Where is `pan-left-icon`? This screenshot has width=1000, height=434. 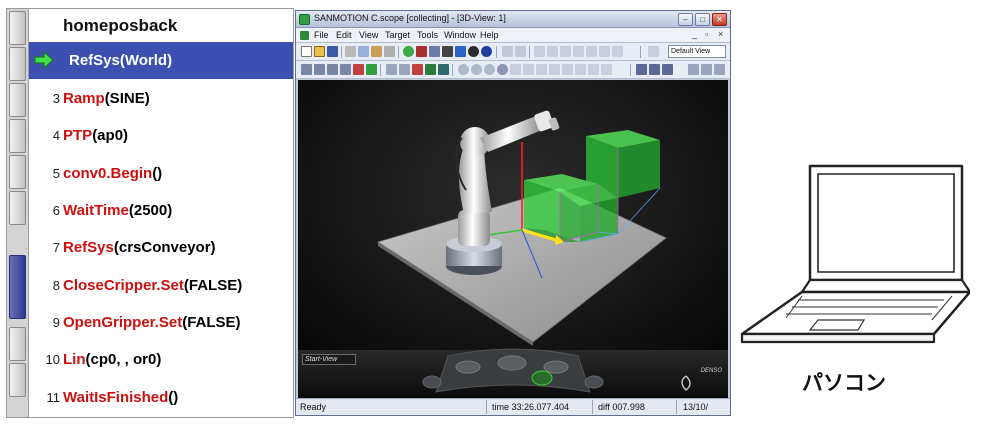 pan-left-icon is located at coordinates (515, 69).